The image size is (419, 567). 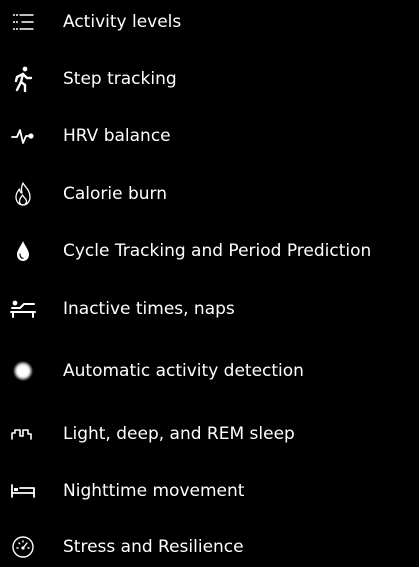 I want to click on feature-label: HRV balance, so click(x=117, y=136).